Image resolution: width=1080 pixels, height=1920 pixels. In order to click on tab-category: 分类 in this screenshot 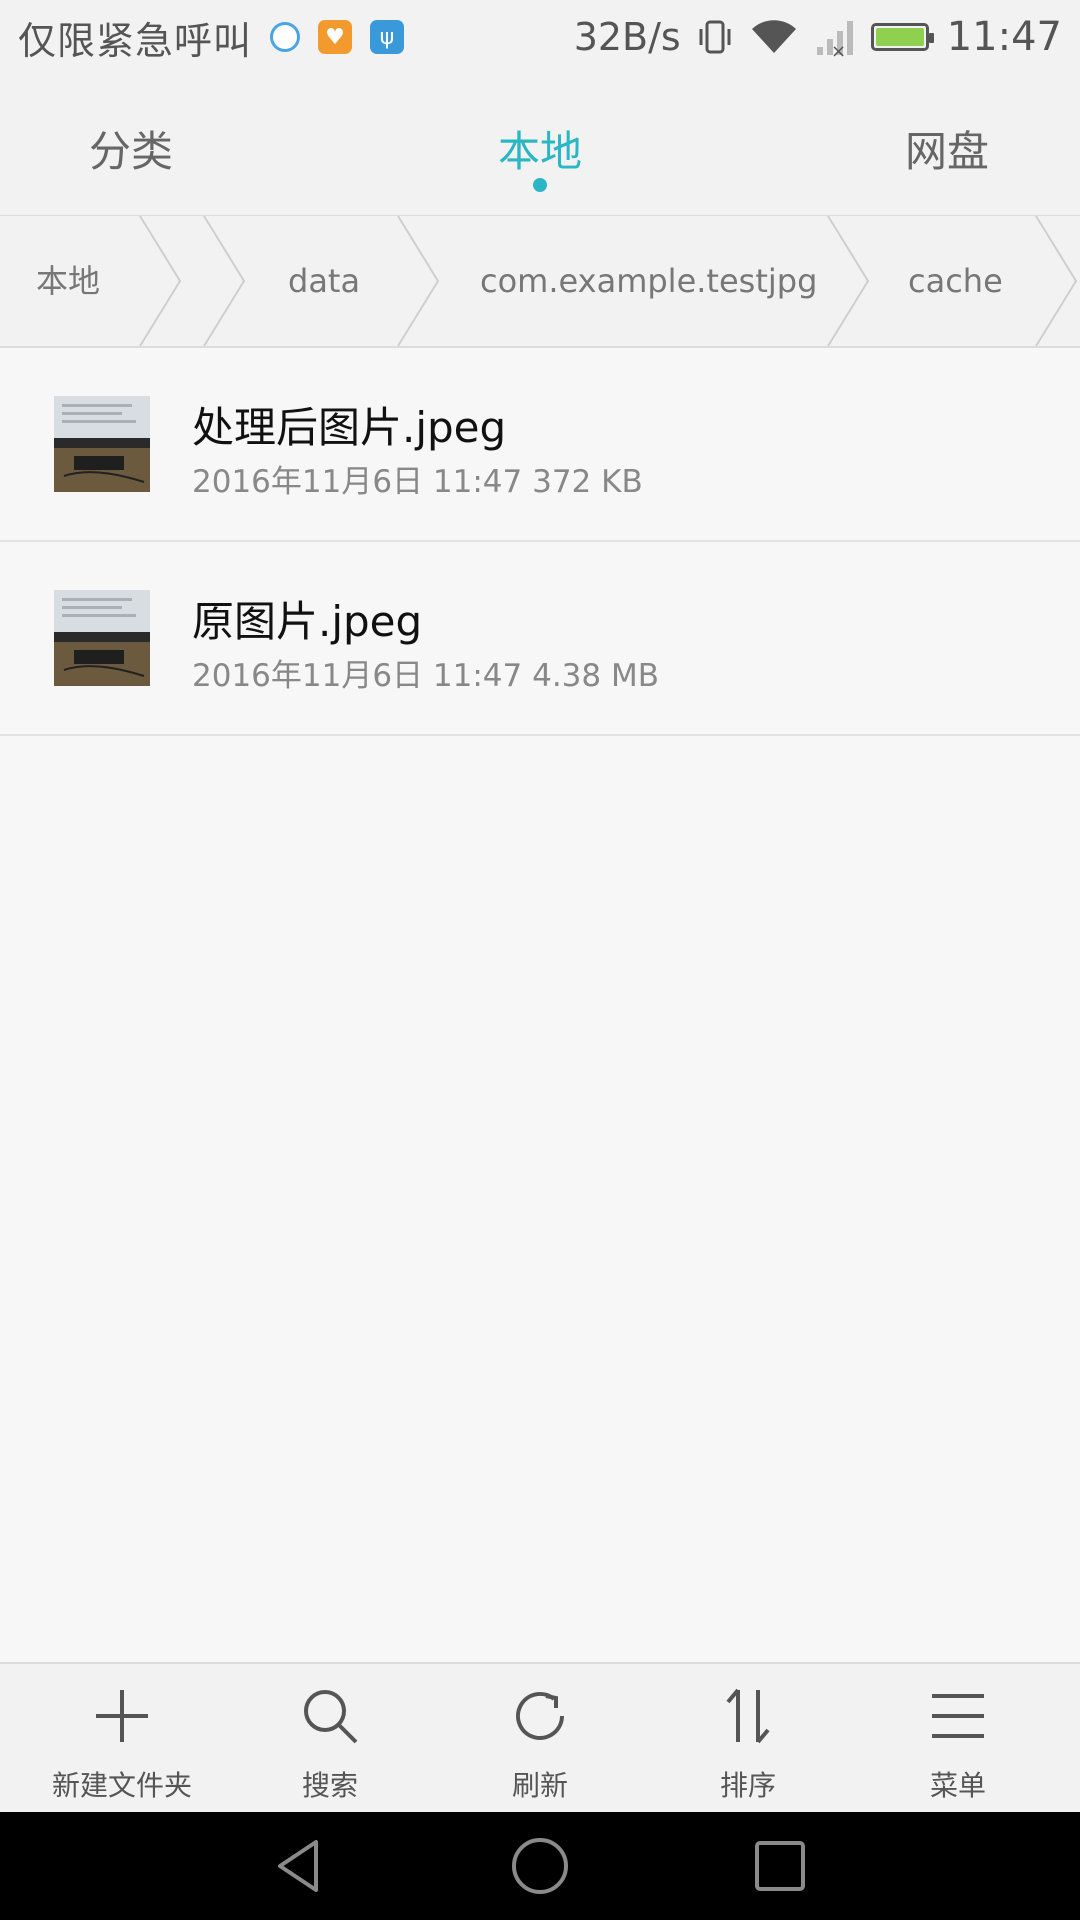, I will do `click(131, 148)`.